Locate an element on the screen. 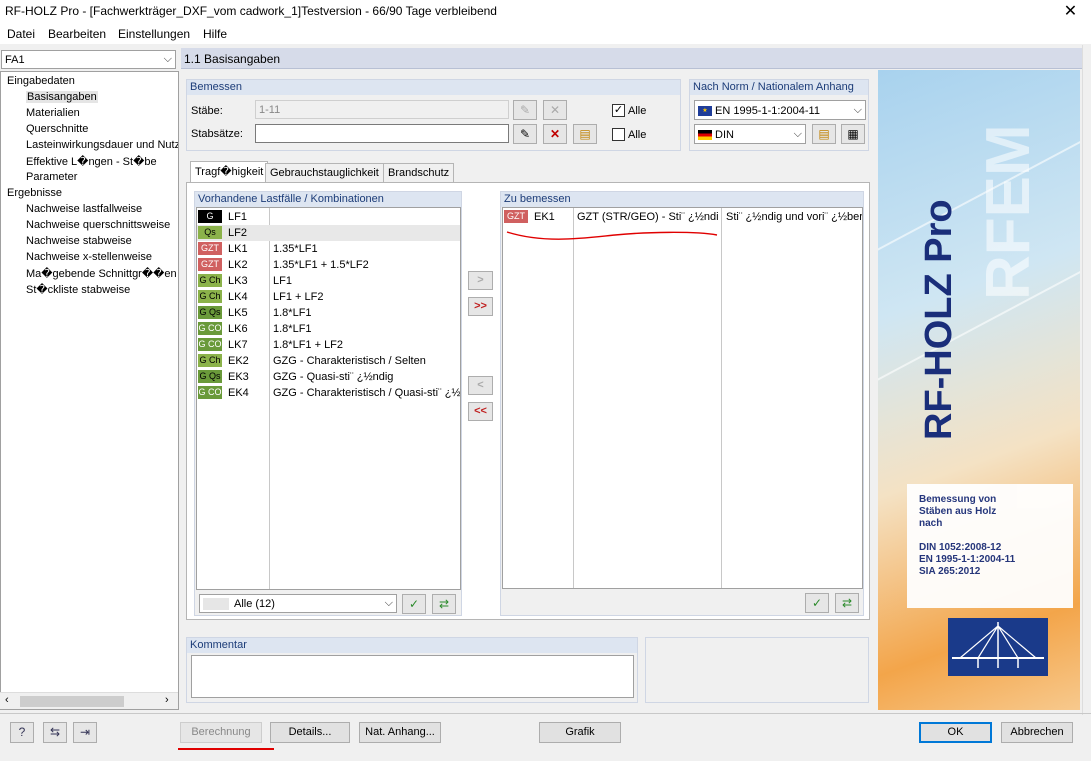 The width and height of the screenshot is (1091, 761). ok-button: OK is located at coordinates (955, 732).